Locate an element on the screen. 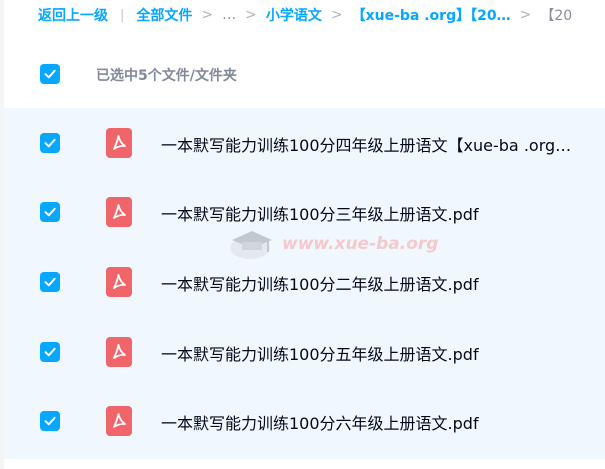 Image resolution: width=605 pixels, height=469 pixels. breadcrumb-primary-chinese: 小学语文 is located at coordinates (294, 15).